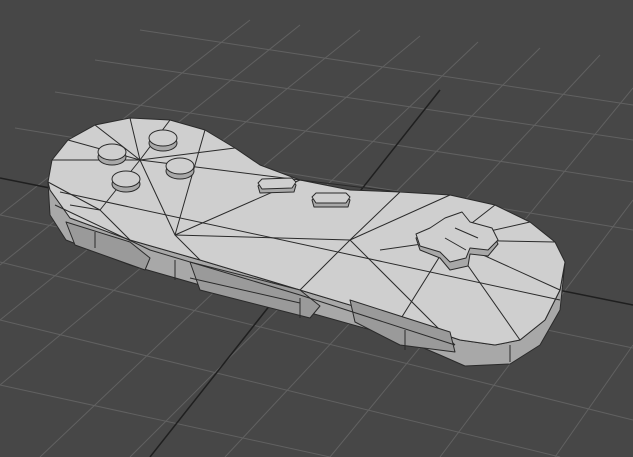 Image resolution: width=633 pixels, height=457 pixels. What do you see at coordinates (112, 154) in the screenshot?
I see `button-left` at bounding box center [112, 154].